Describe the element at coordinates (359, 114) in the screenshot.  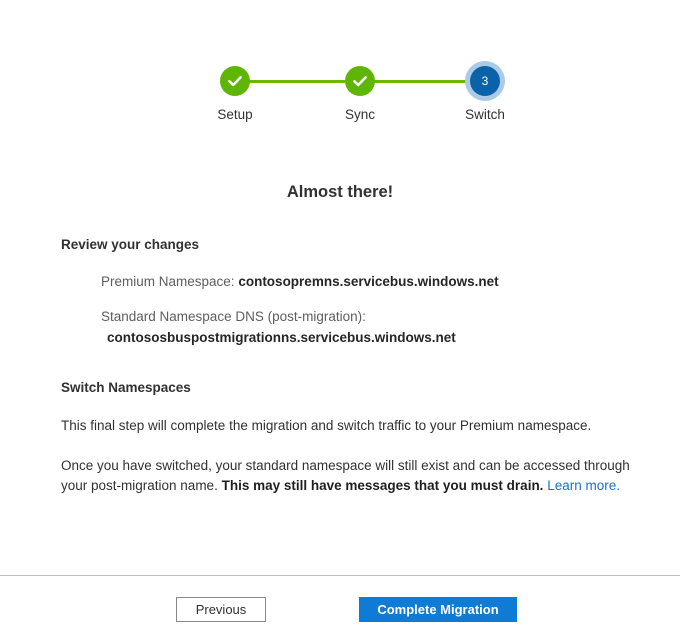
I see `stepper-step-label: Sync` at that location.